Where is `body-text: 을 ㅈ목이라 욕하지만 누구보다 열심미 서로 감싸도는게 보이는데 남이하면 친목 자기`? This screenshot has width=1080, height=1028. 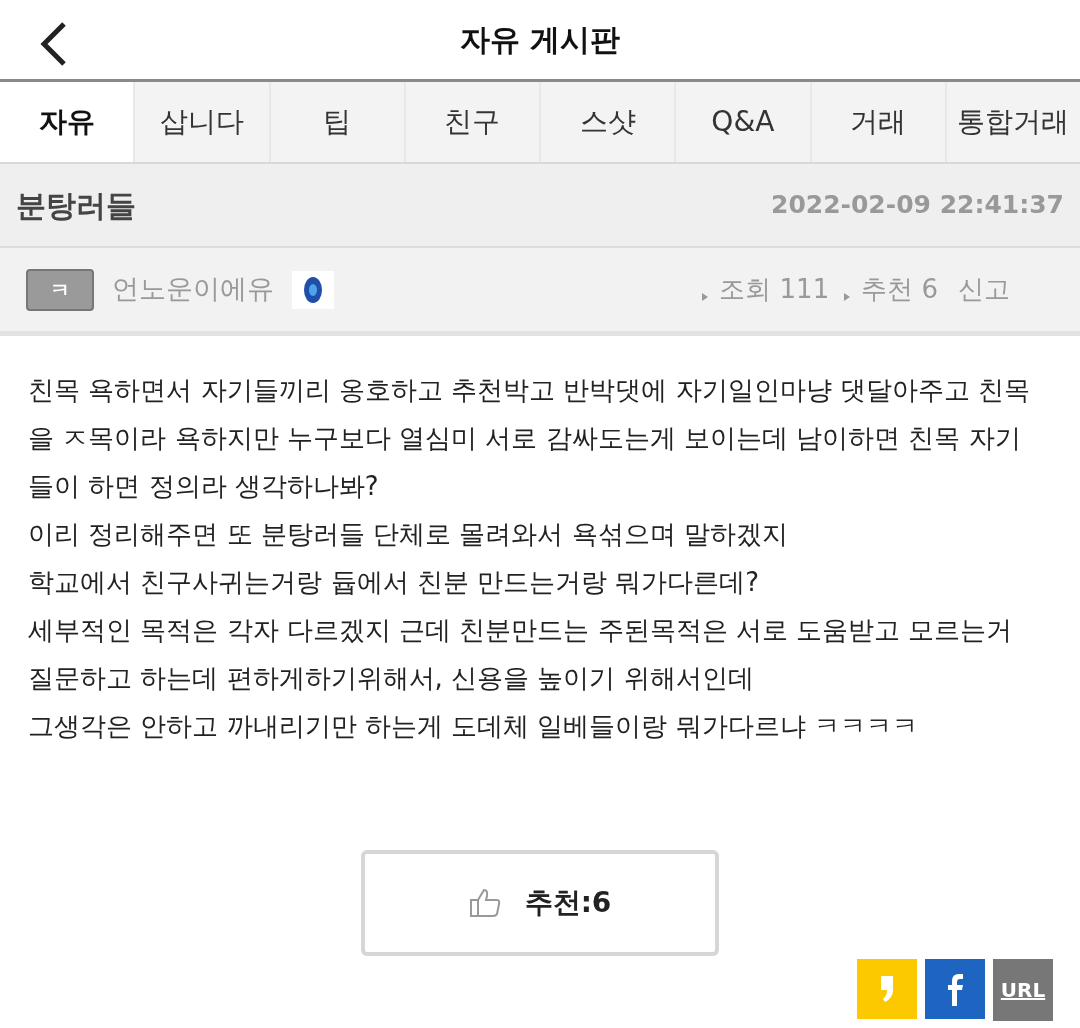
body-text: 을 ㅈ목이라 욕하지만 누구보다 열심미 서로 감싸도는게 보이는데 남이하면 친목 자기 is located at coordinates (525, 438).